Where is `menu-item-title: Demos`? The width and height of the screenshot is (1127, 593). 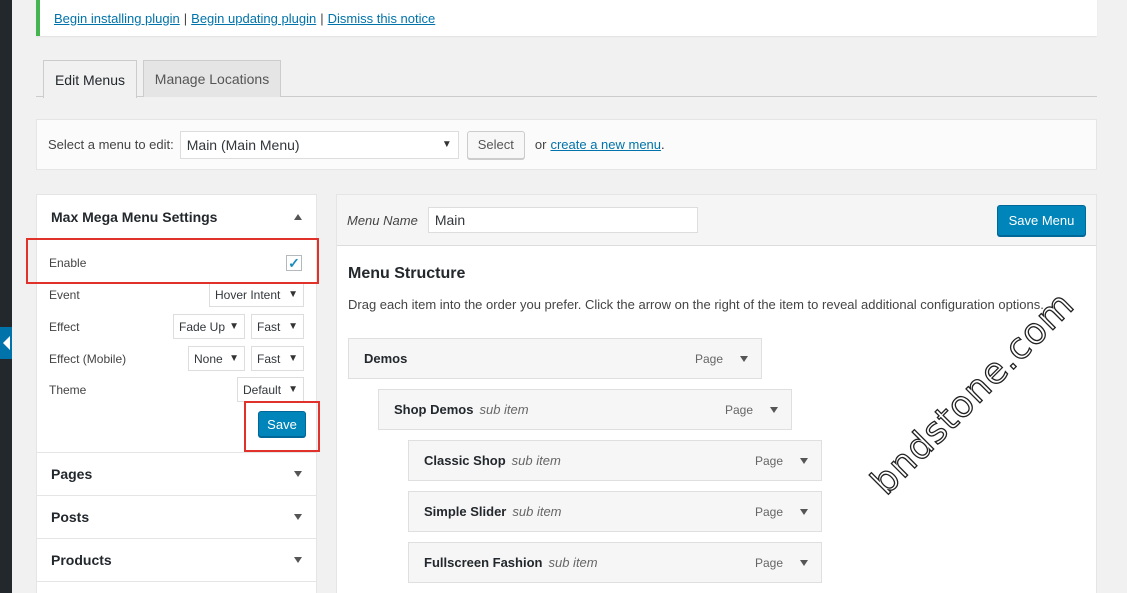
menu-item-title: Demos is located at coordinates (386, 358).